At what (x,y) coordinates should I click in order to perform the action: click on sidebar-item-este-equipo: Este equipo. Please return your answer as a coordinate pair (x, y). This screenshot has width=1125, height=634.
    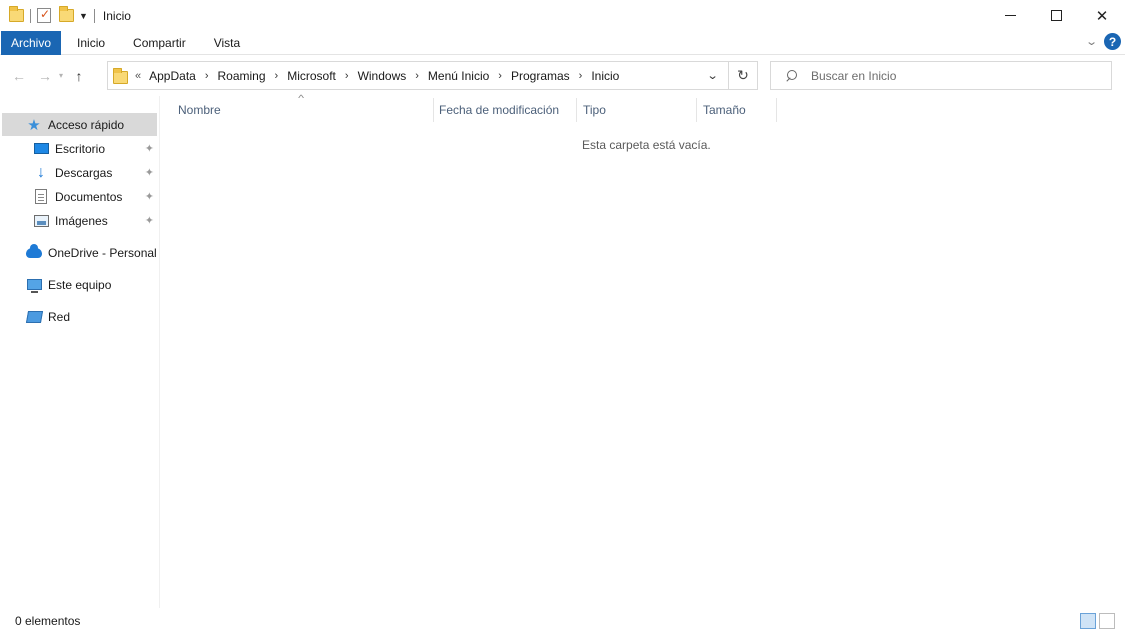
    Looking at the image, I should click on (79, 284).